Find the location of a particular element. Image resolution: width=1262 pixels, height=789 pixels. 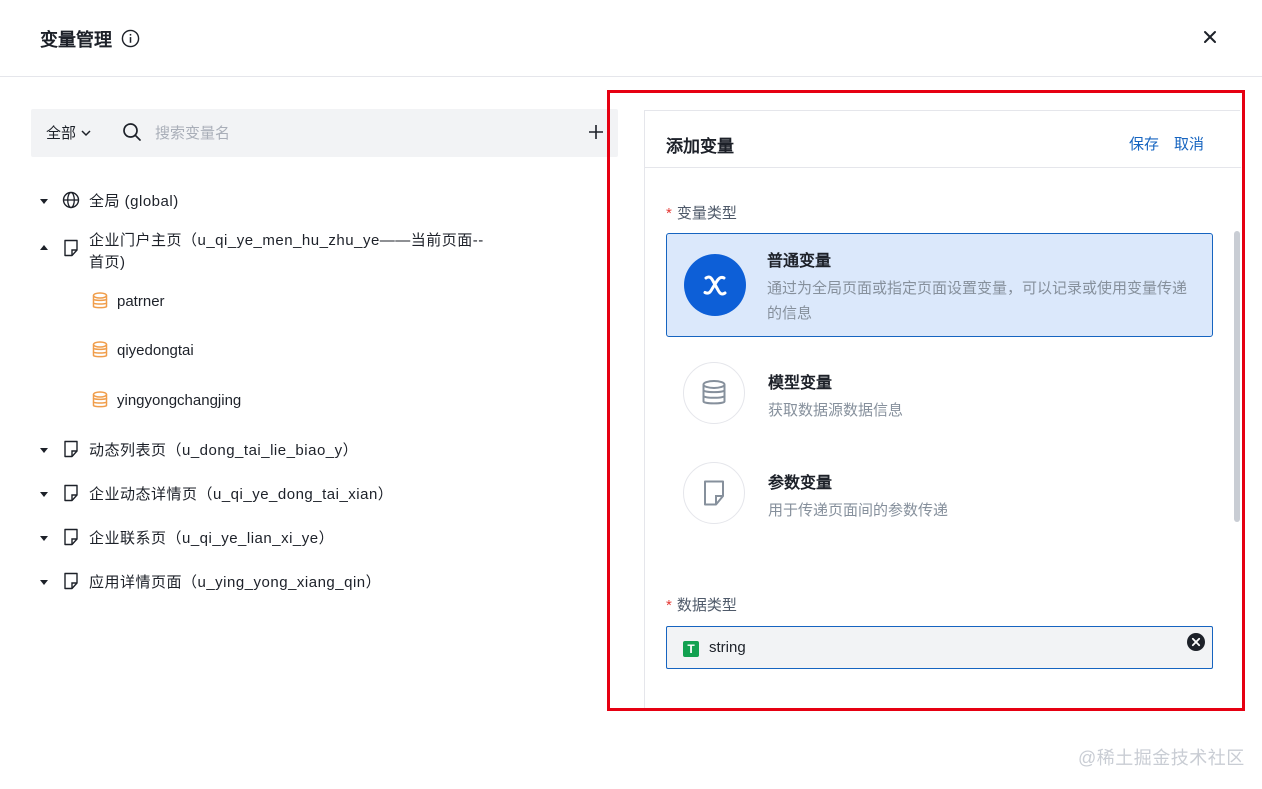

tree-node-page: 应用详情页面（u_ying_yong_xiang_qin） is located at coordinates (208, 581).